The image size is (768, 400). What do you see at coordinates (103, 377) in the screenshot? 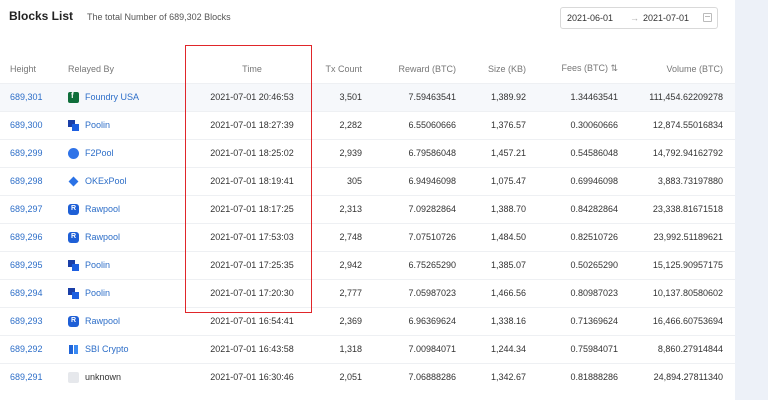
I see `pool-name-link: unknown` at bounding box center [103, 377].